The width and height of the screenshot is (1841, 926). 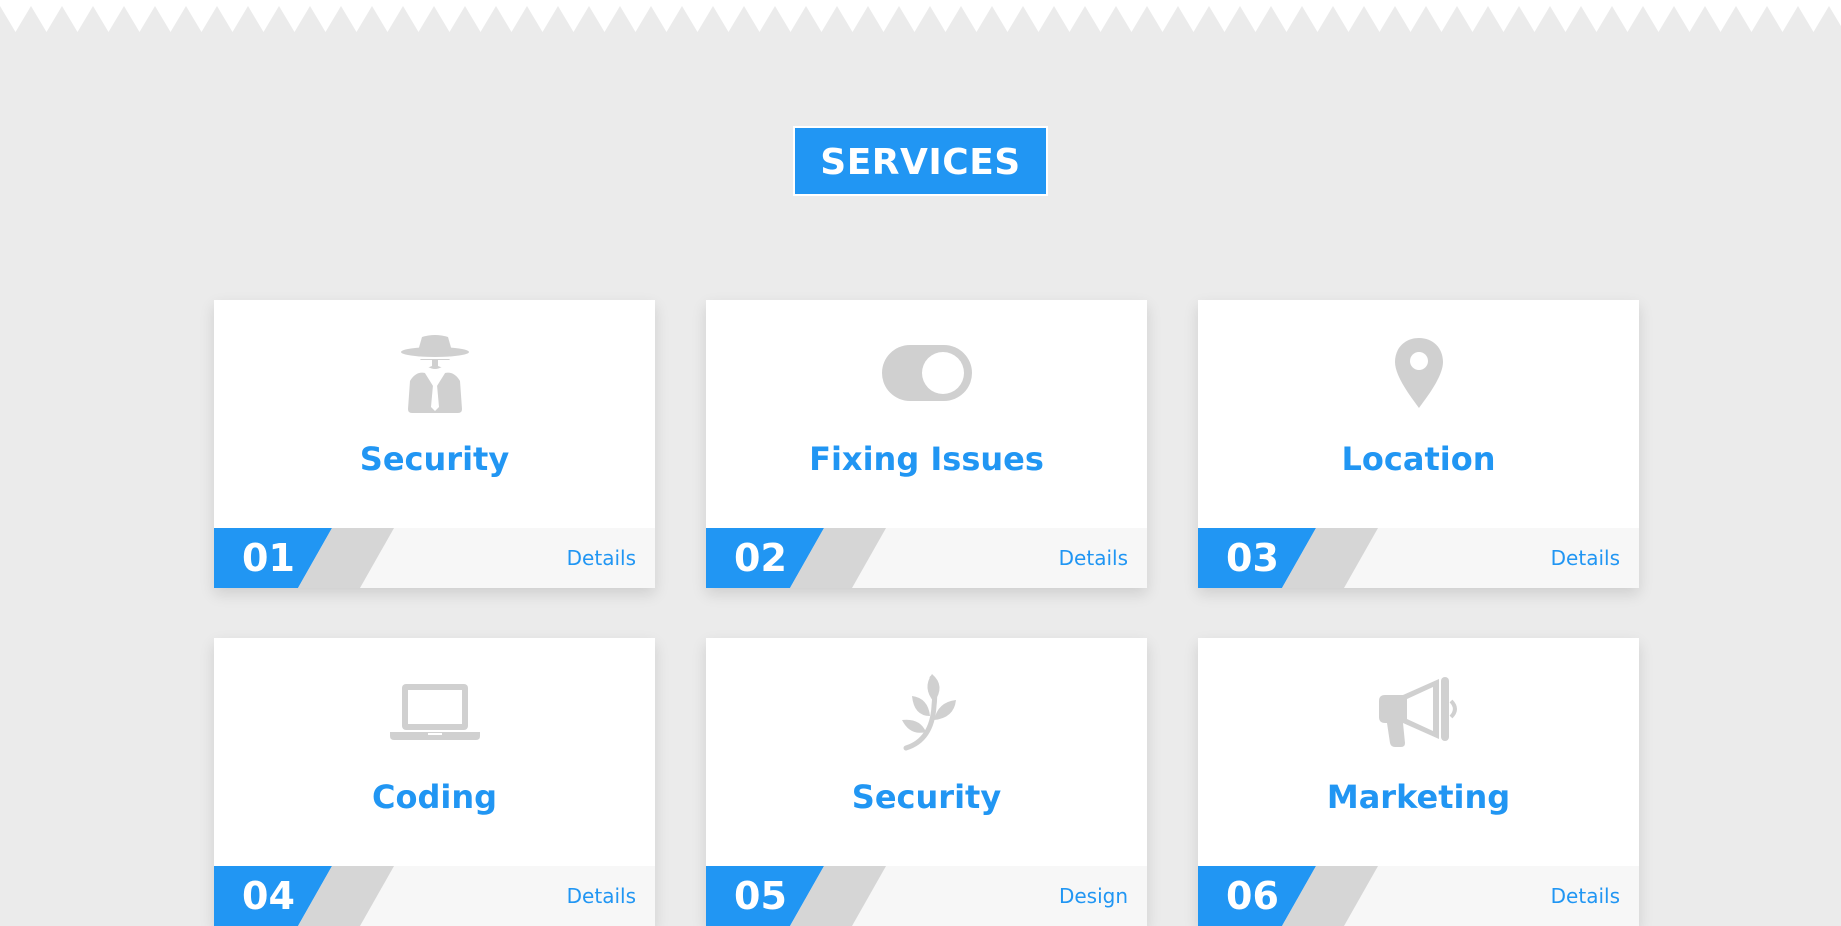 I want to click on card-footer: 02 Details, so click(x=926, y=558).